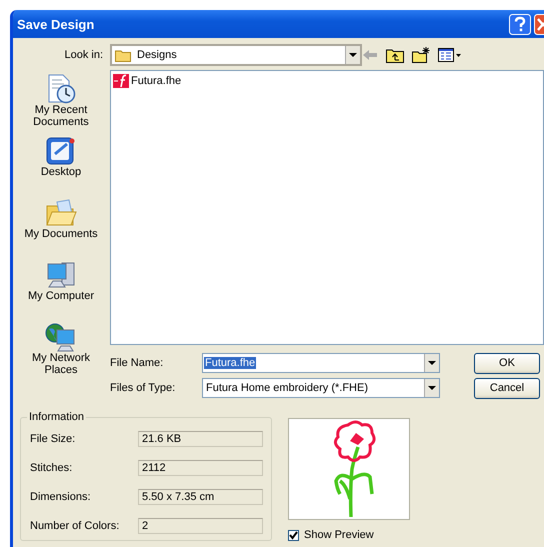 The height and width of the screenshot is (547, 544). What do you see at coordinates (539, 24) in the screenshot?
I see `close-icon` at bounding box center [539, 24].